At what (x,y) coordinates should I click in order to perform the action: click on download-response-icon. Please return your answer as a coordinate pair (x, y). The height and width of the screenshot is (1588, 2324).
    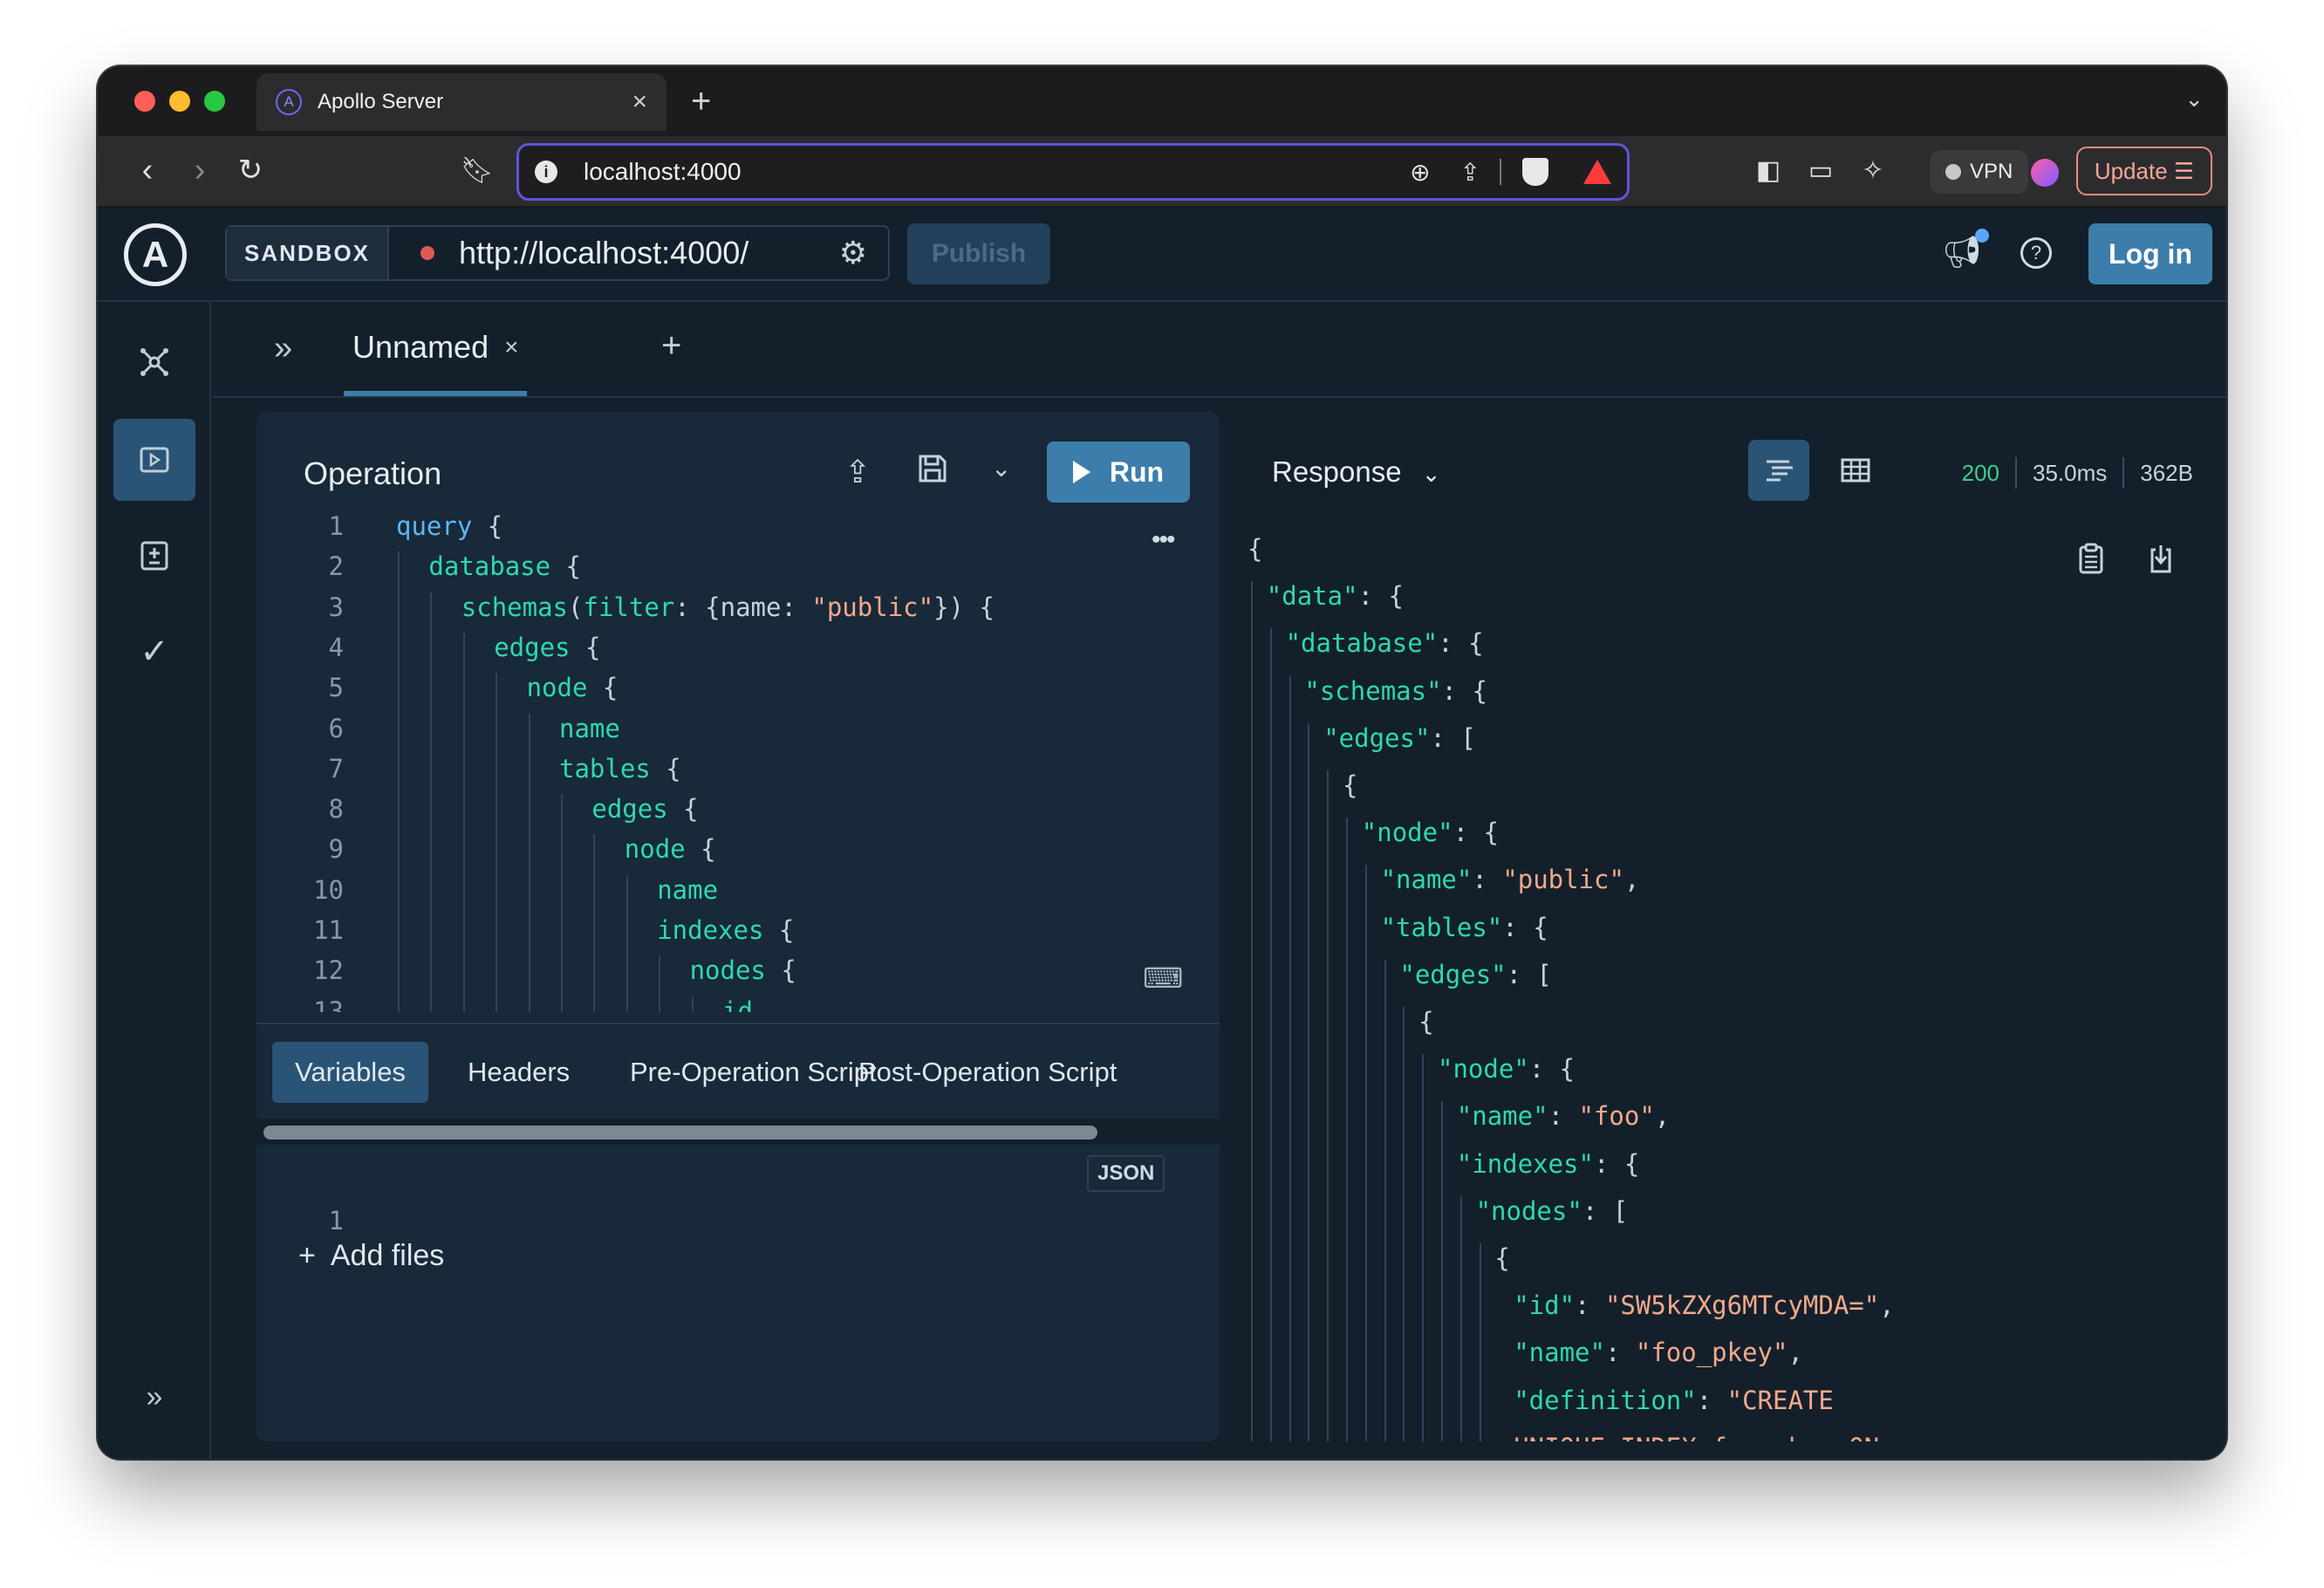
    Looking at the image, I should click on (2161, 562).